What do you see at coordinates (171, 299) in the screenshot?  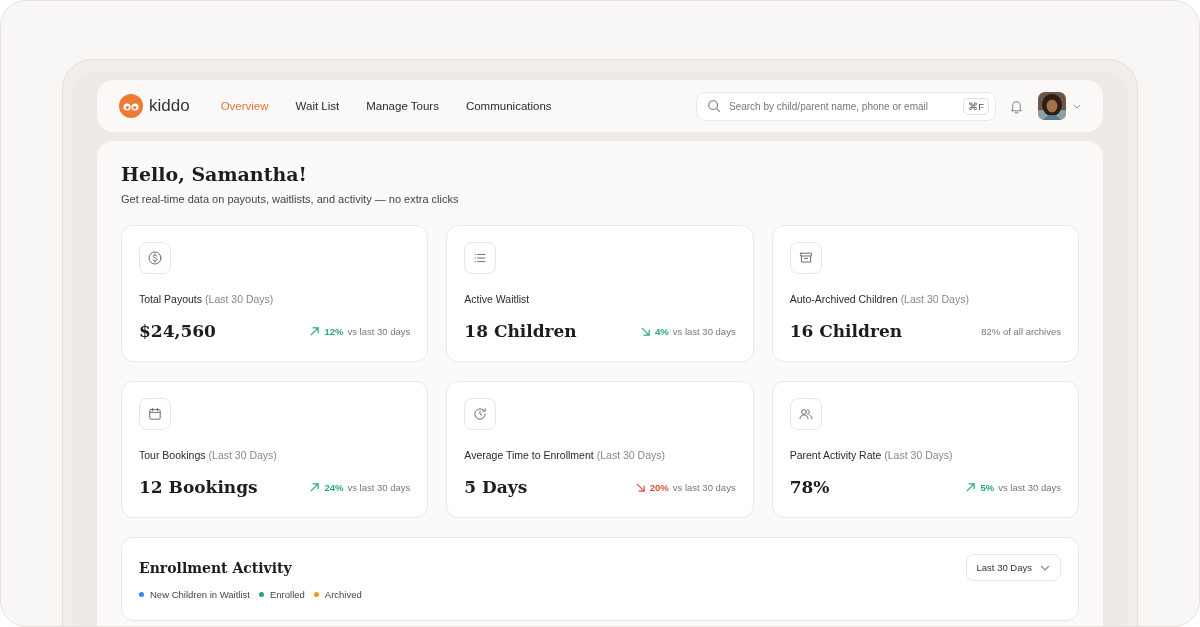 I see `stat-label: Total Payouts` at bounding box center [171, 299].